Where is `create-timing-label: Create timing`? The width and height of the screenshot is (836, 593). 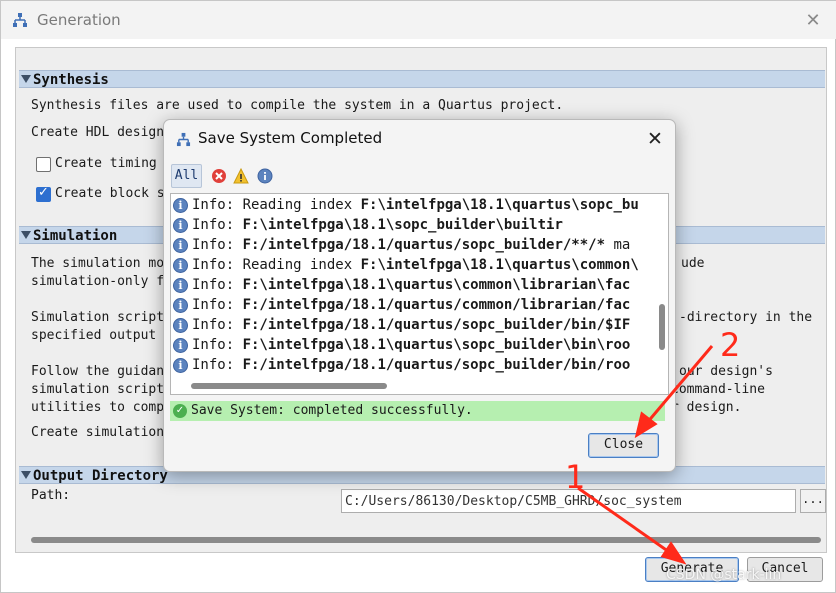 create-timing-label: Create timing is located at coordinates (106, 163).